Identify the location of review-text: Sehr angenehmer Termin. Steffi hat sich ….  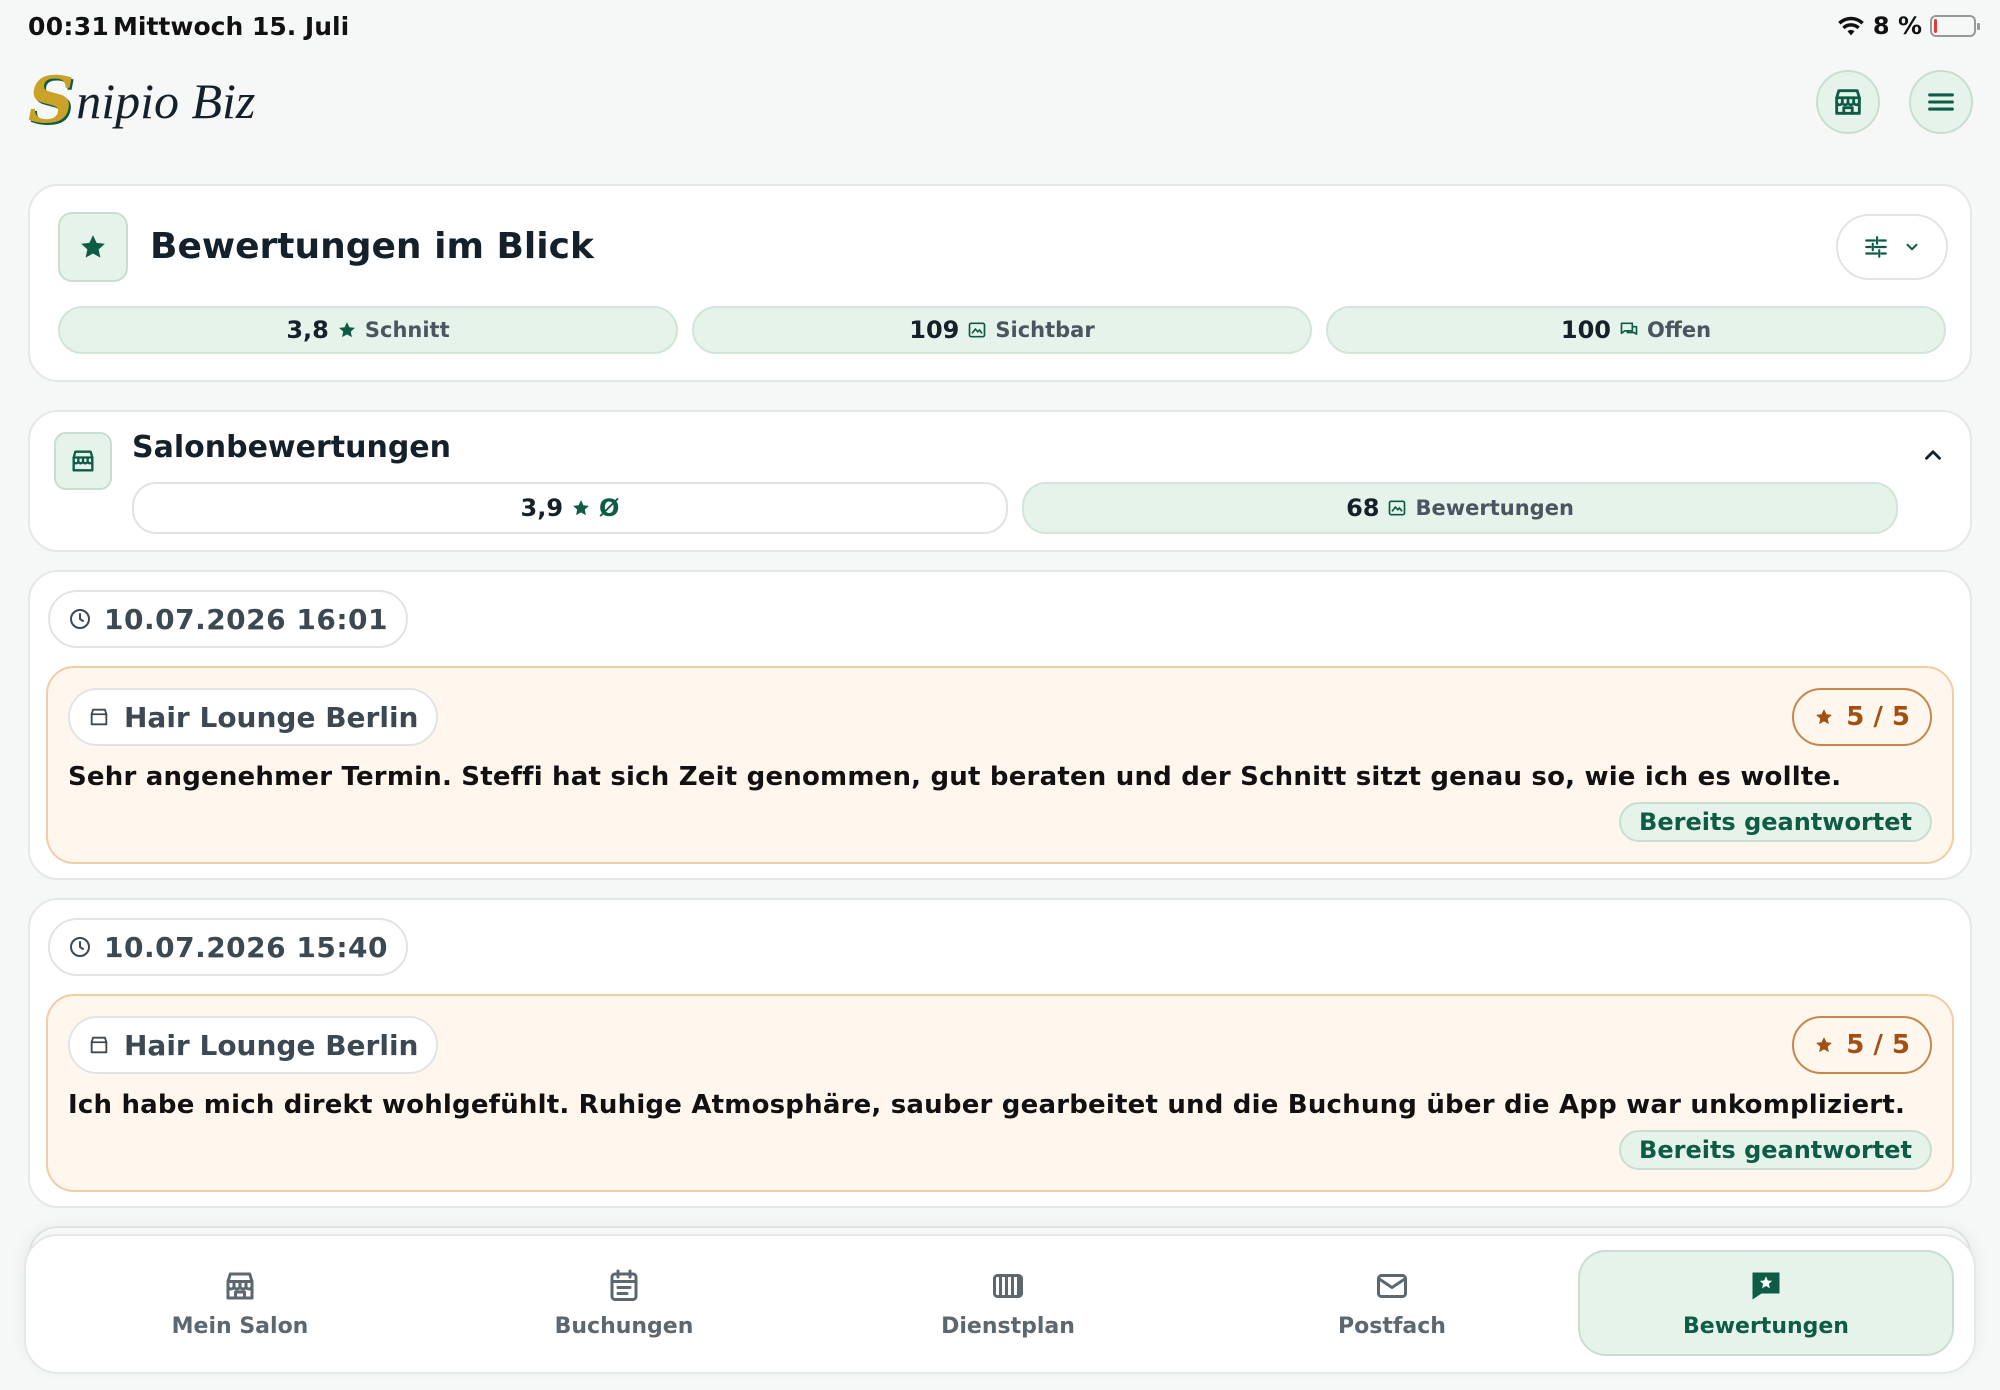
(955, 777).